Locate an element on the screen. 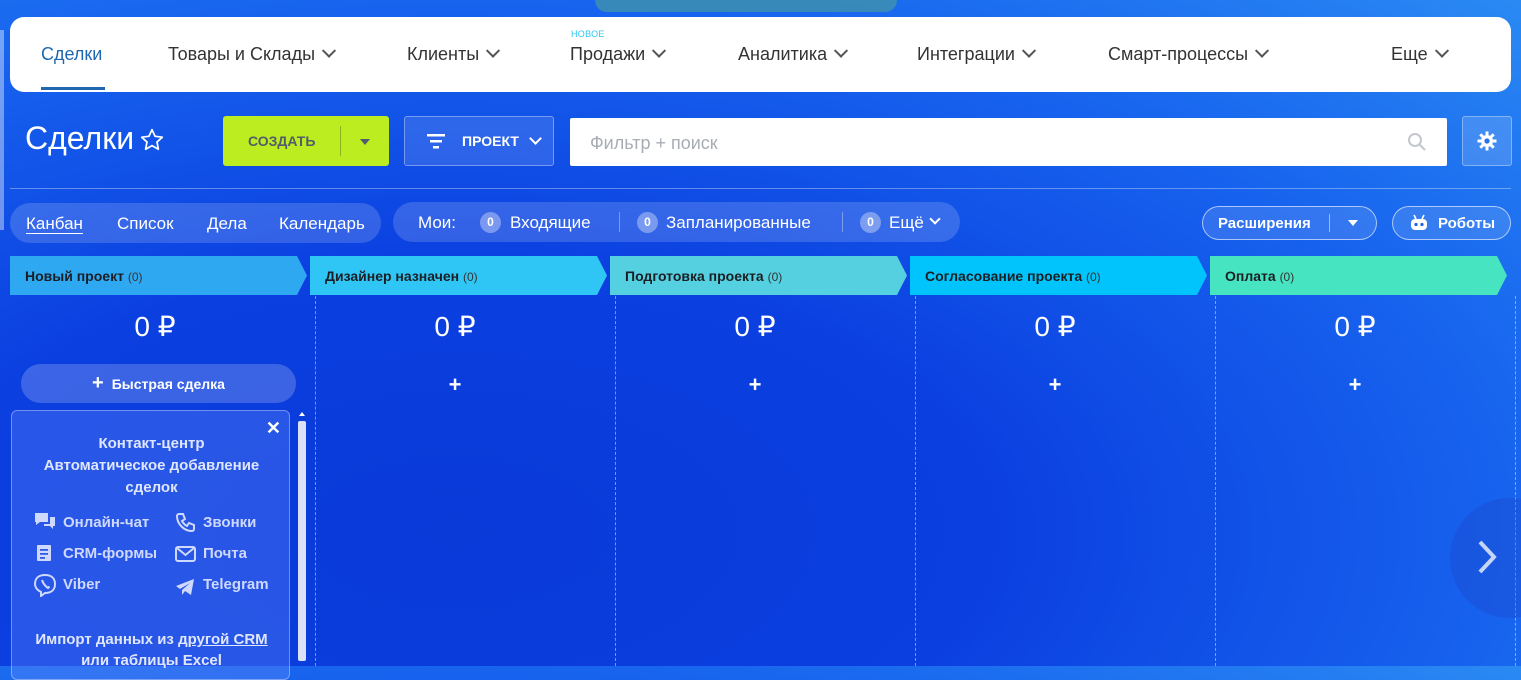  scroll-up-icon is located at coordinates (302, 414).